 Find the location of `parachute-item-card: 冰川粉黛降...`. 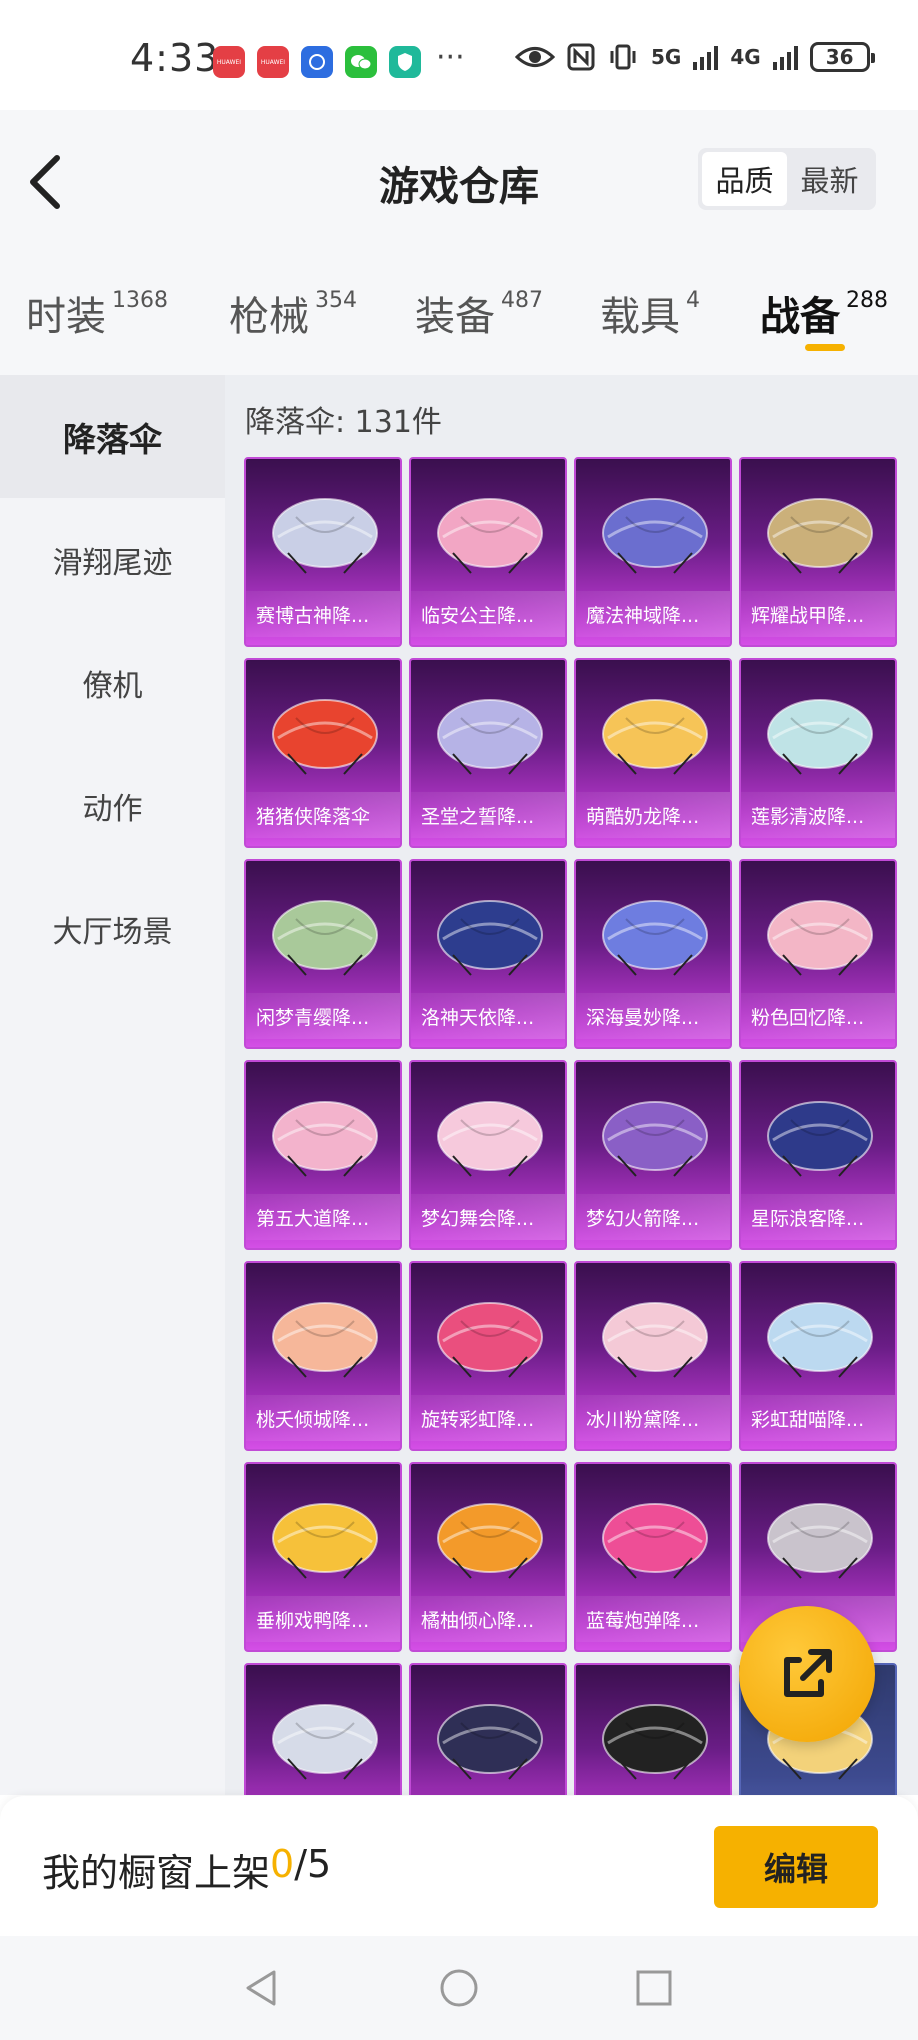

parachute-item-card: 冰川粉黛降... is located at coordinates (653, 1356).